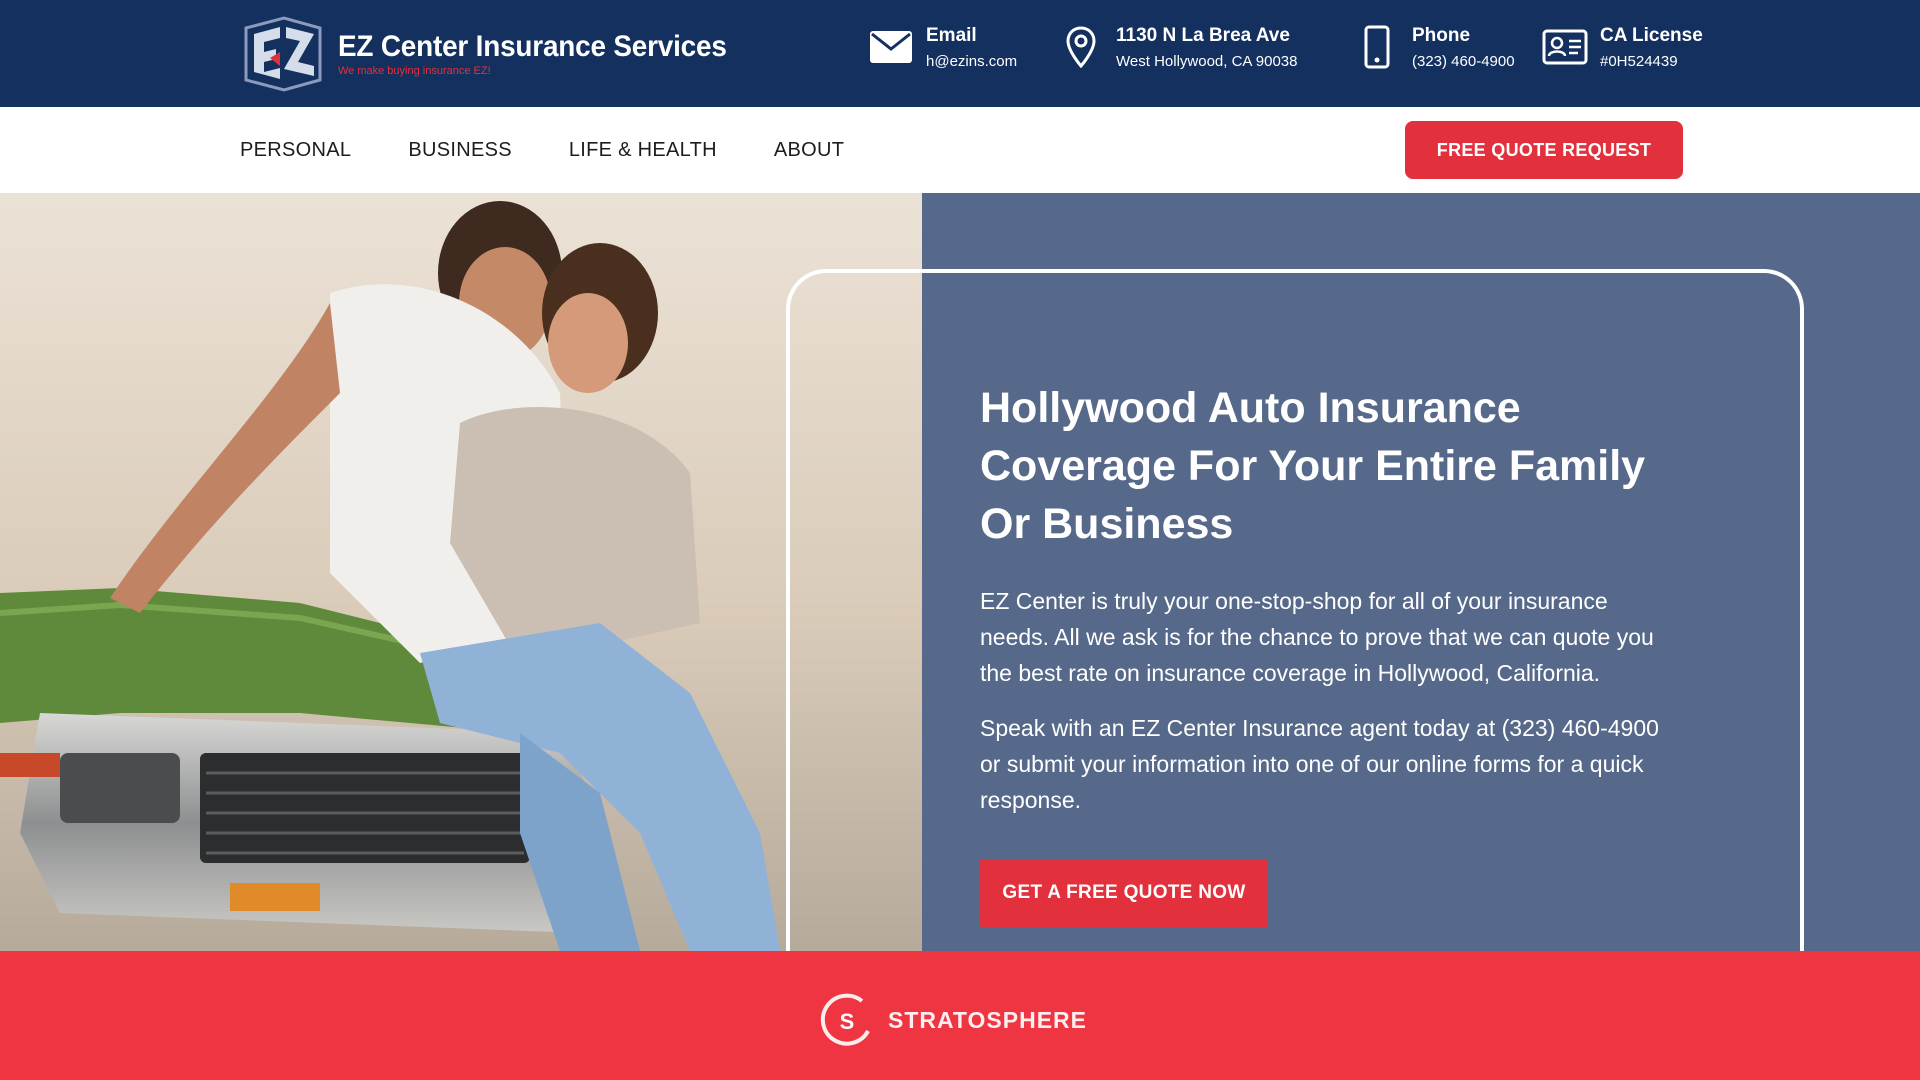  What do you see at coordinates (414, 71) in the screenshot?
I see `brand-tagline: We make buying insurance EZ!` at bounding box center [414, 71].